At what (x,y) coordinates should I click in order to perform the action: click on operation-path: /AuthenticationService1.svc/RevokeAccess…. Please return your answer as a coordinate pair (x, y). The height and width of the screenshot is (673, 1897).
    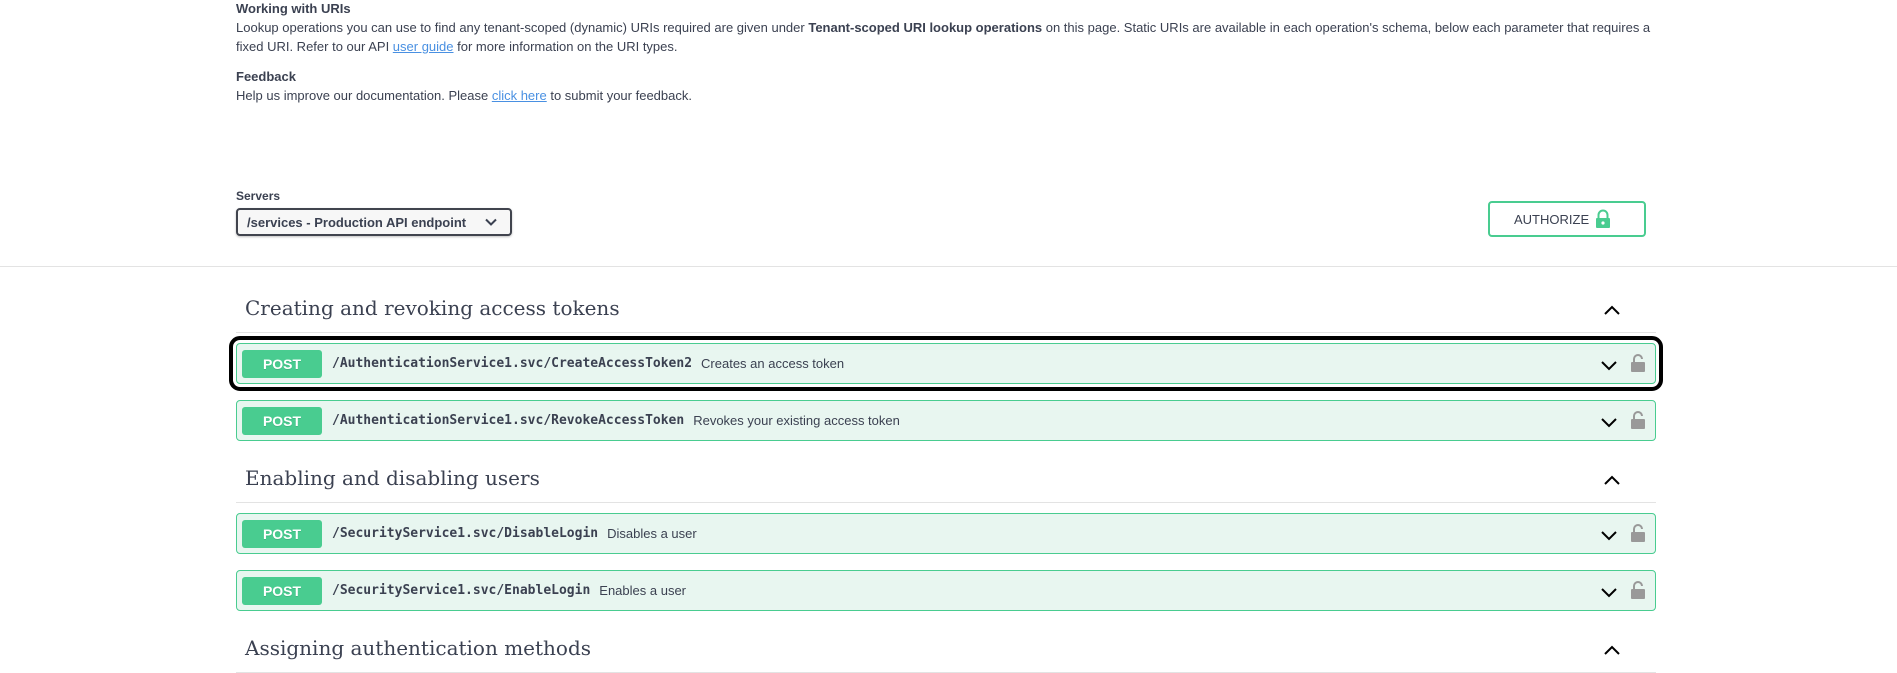
    Looking at the image, I should click on (508, 420).